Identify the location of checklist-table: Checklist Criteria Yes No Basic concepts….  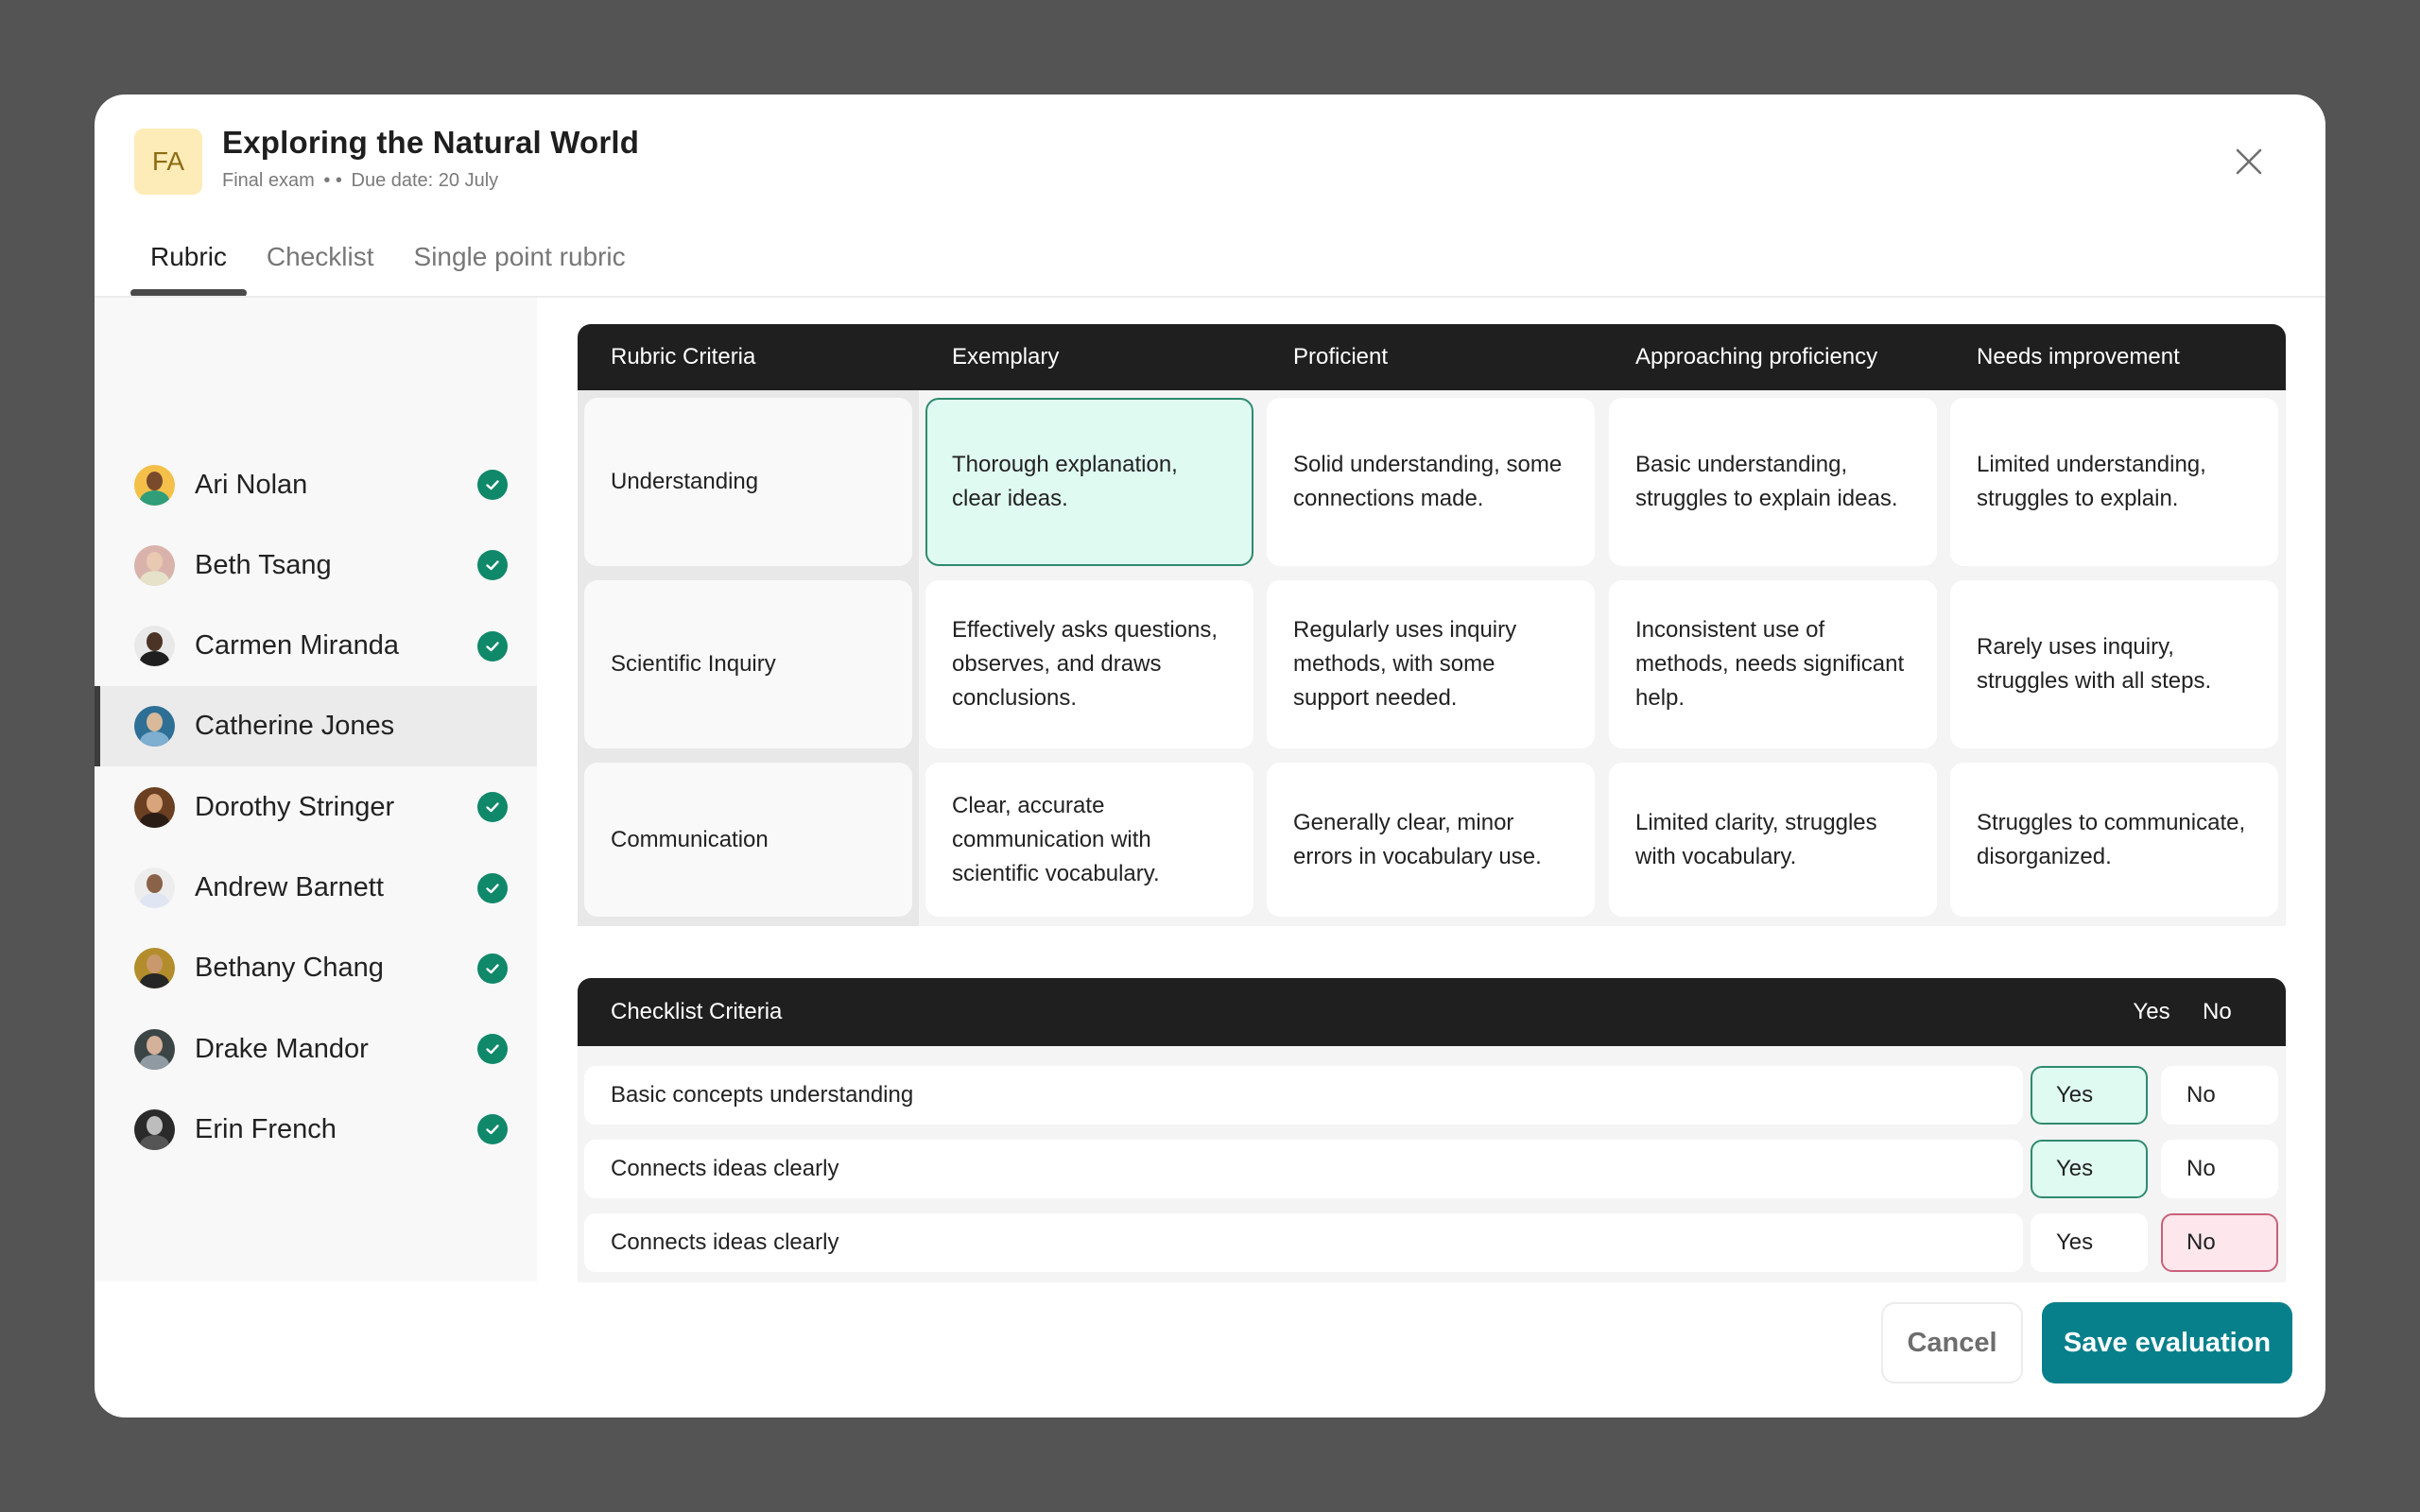
(1432, 1130).